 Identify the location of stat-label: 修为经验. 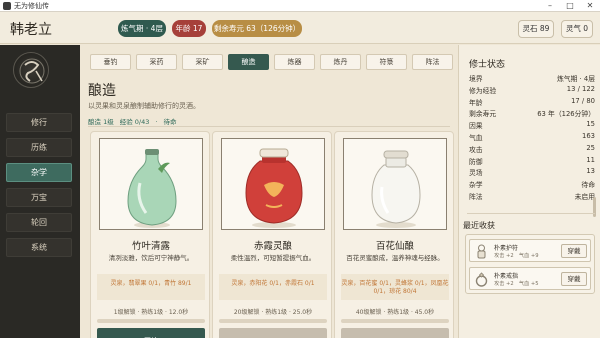
(483, 90).